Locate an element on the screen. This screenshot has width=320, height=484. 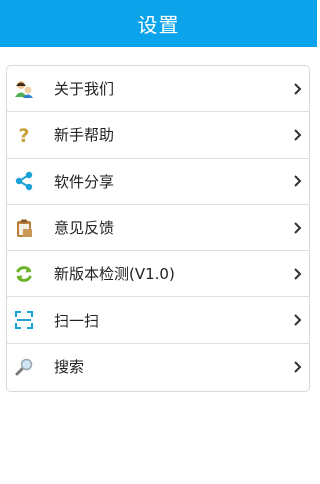
menu-item-label: 软件分享 is located at coordinates (84, 181).